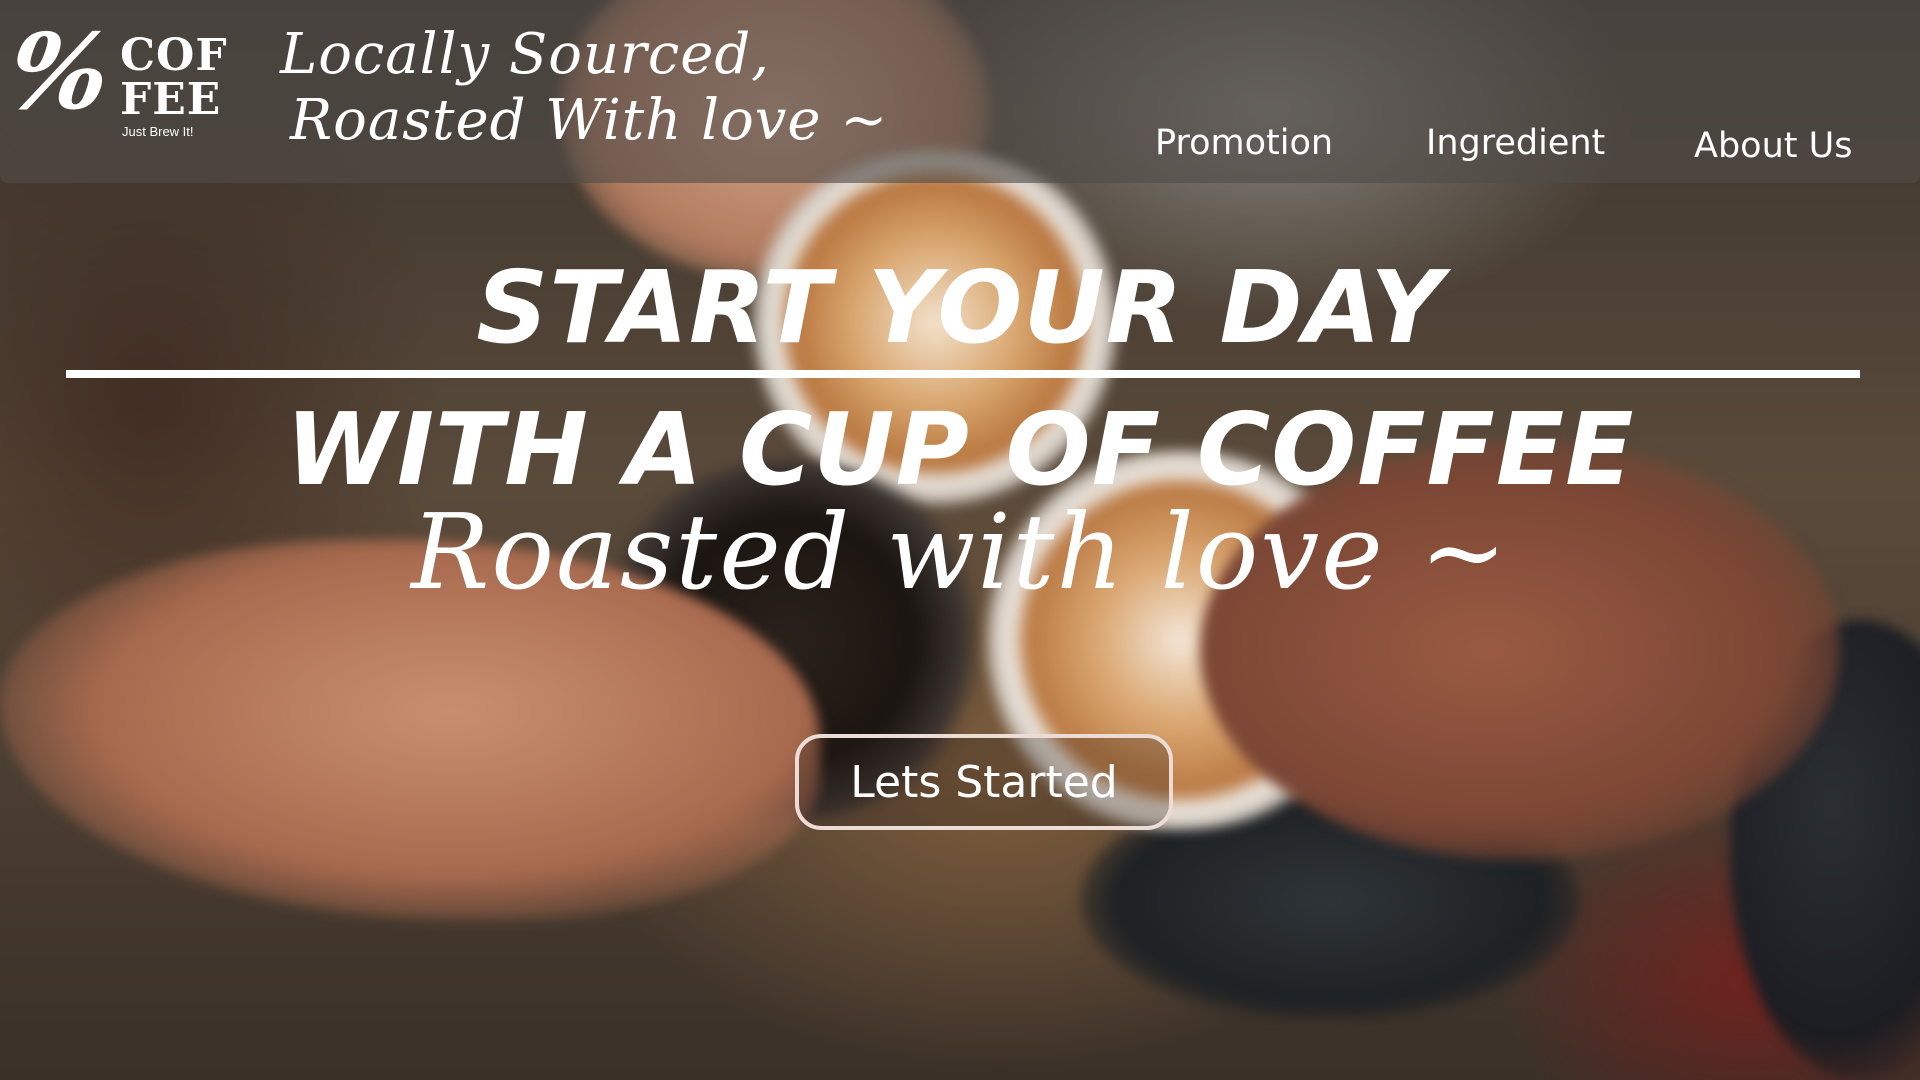 The width and height of the screenshot is (1920, 1080). Describe the element at coordinates (960, 552) in the screenshot. I see `hero-script-subtitle: Roasted with love ~` at that location.